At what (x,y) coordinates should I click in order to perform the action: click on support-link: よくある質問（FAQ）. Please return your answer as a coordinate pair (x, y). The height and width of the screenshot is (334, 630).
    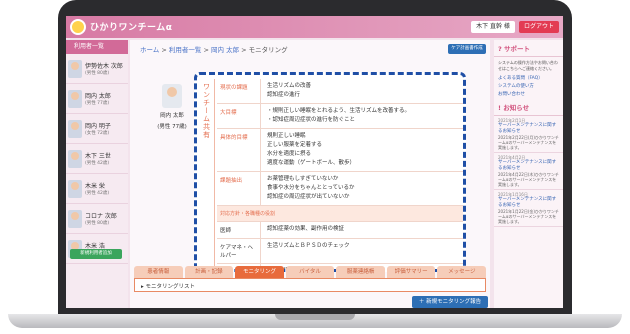
    Looking at the image, I should click on (528, 79).